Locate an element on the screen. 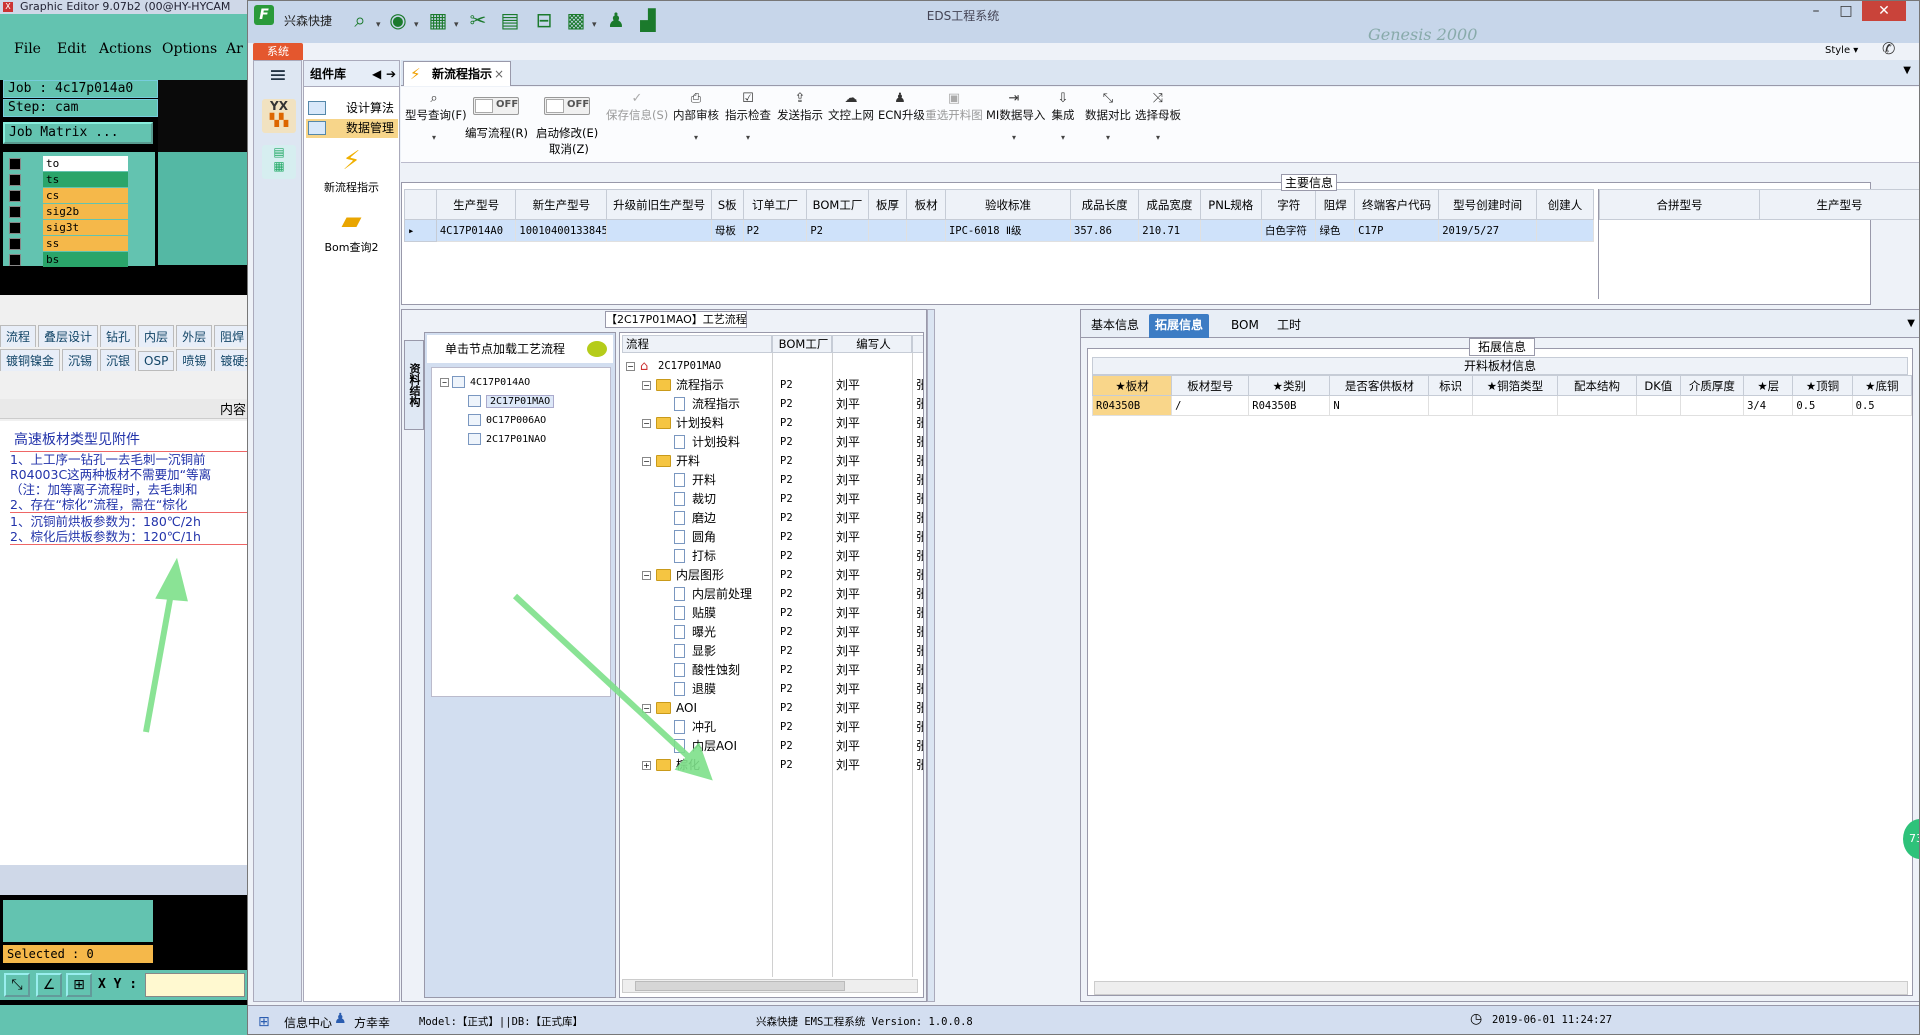 This screenshot has width=1920, height=1035. table-cell: C17P is located at coordinates (1397, 230).